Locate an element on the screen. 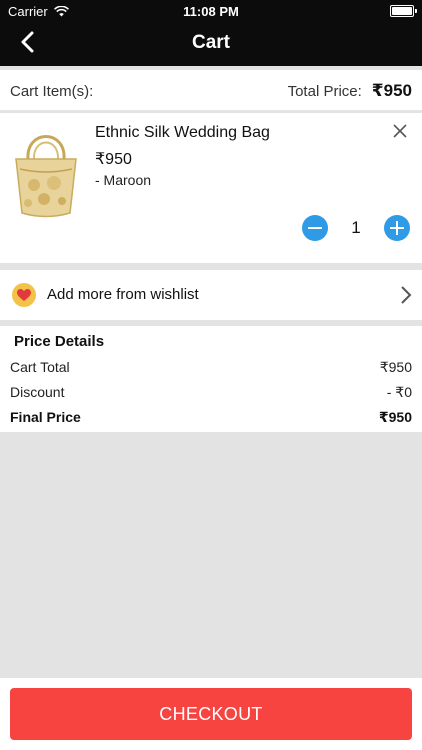 The width and height of the screenshot is (422, 750). cart-summary: Cart Item(s): Total Price: ₹950 is located at coordinates (211, 90).